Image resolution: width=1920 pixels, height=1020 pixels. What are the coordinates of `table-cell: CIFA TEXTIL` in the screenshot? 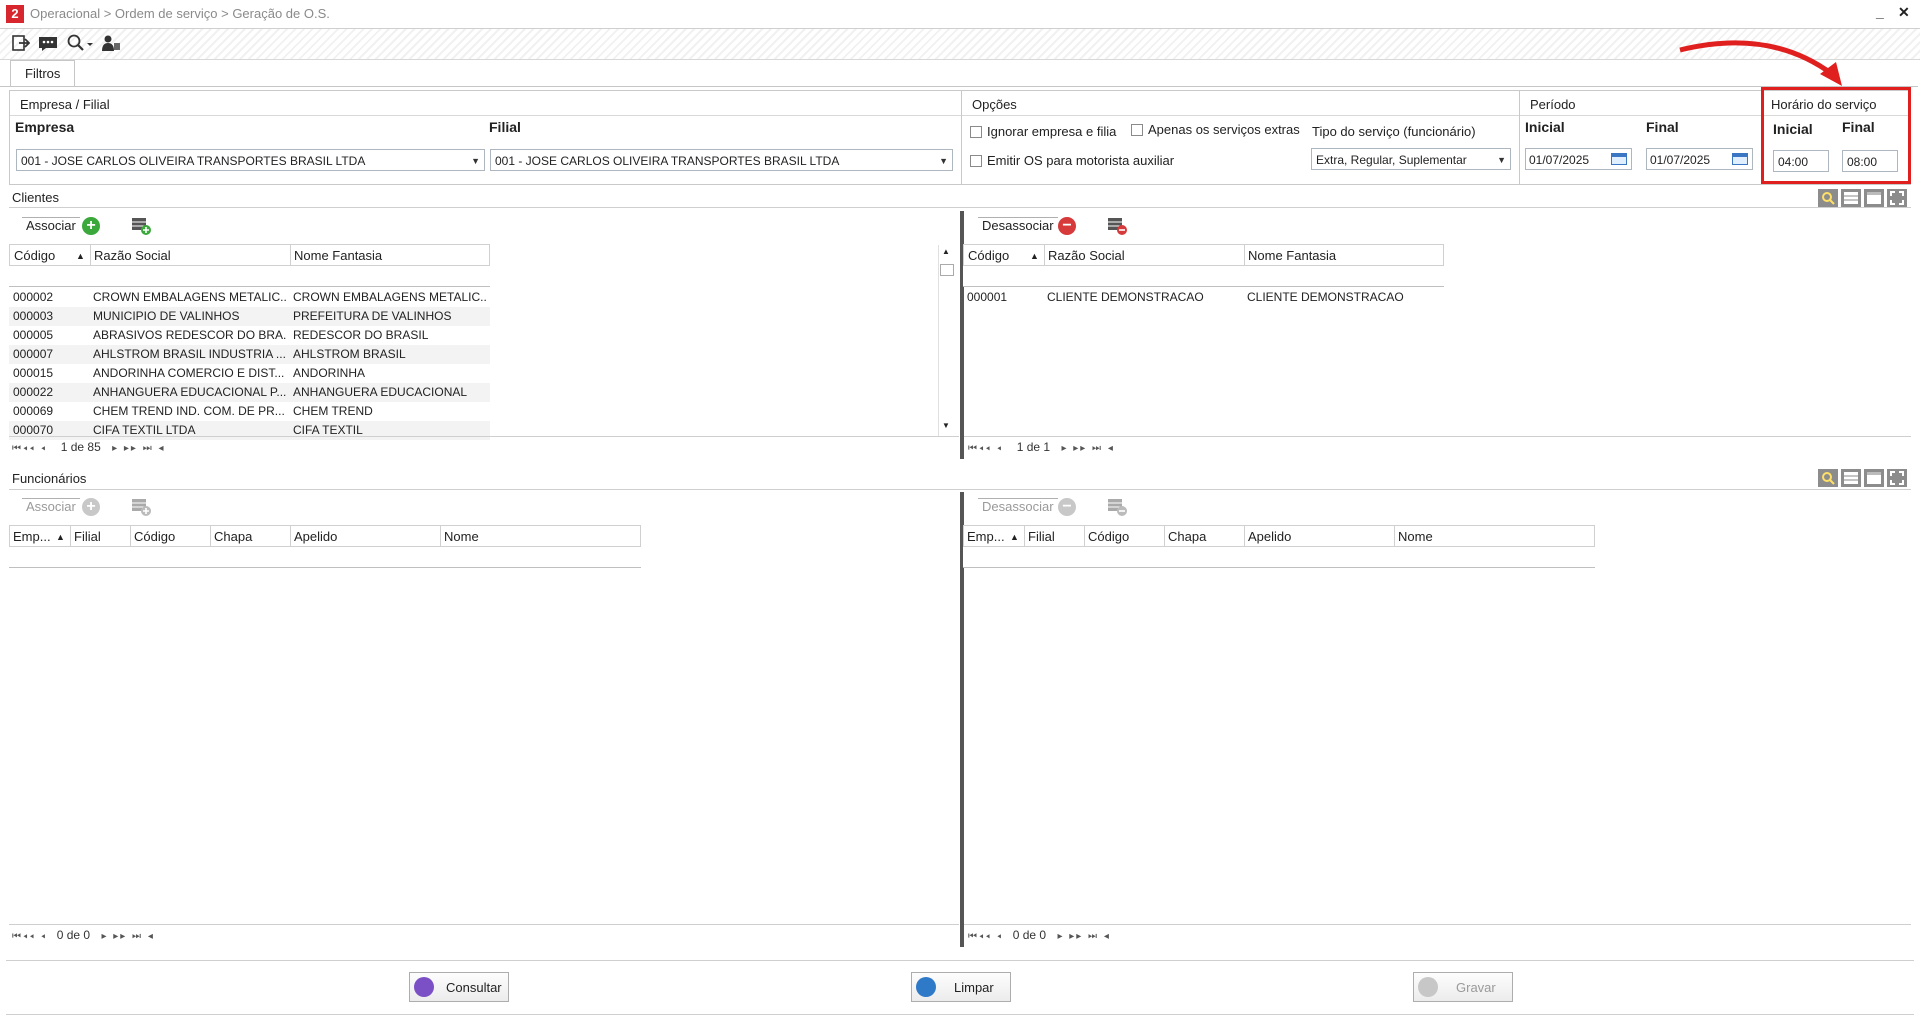 It's located at (328, 430).